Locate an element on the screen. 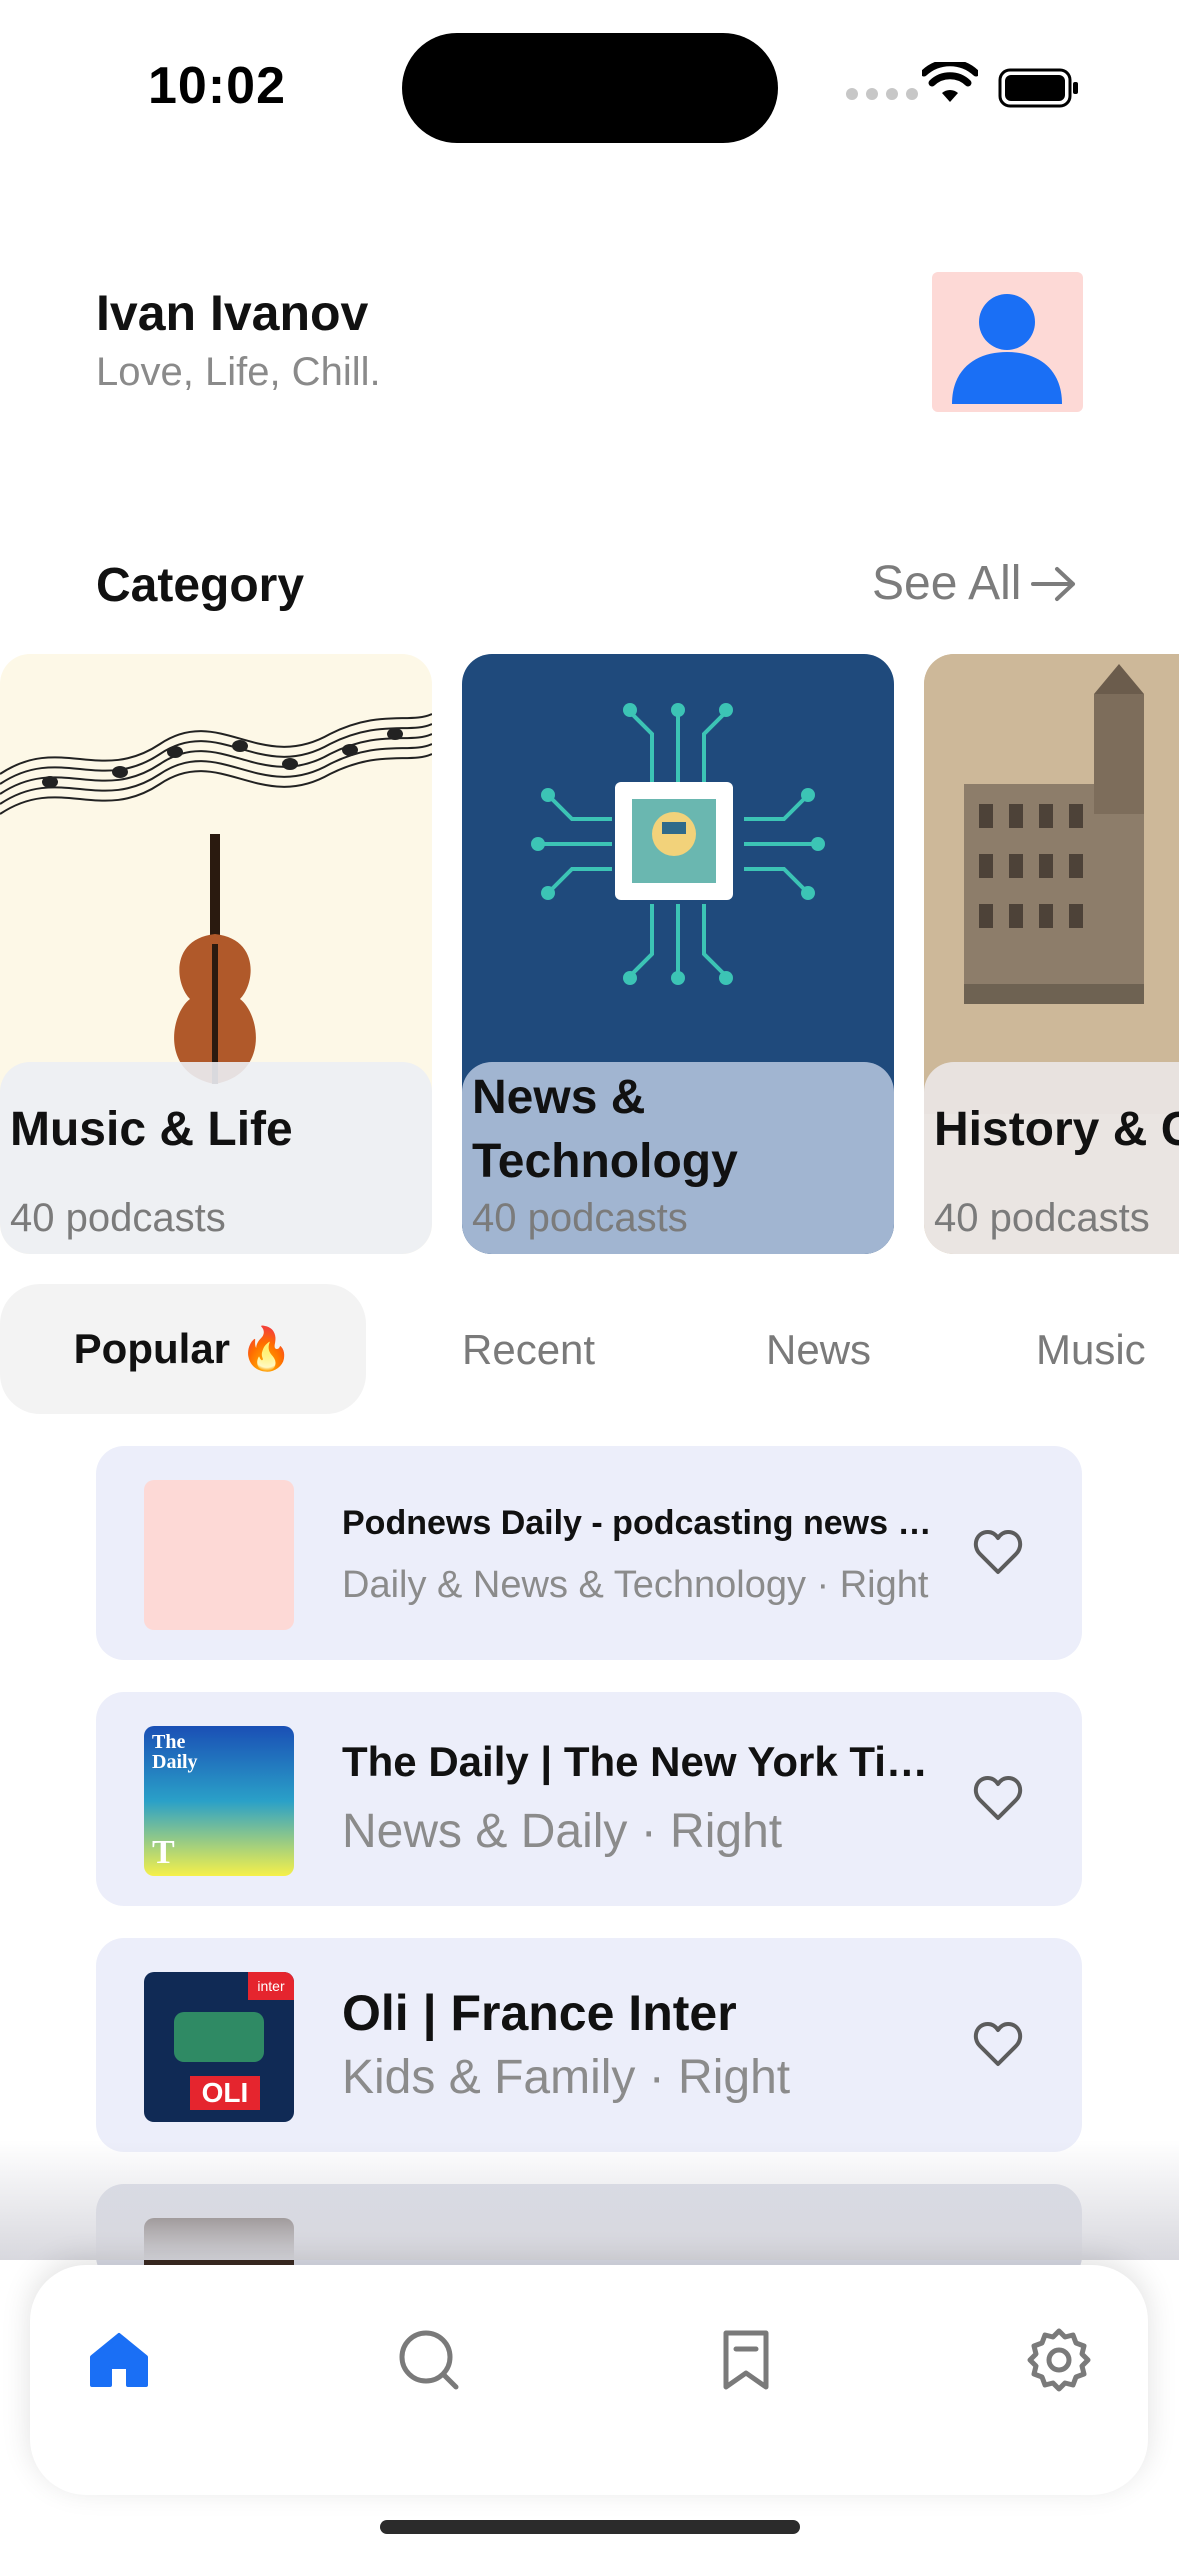 The image size is (1179, 2556). category-card-history: History & C 40 podcasts is located at coordinates (1051, 954).